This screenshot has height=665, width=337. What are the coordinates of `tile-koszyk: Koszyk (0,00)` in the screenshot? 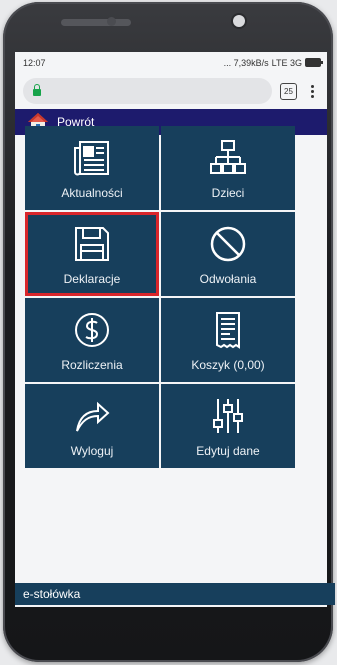 It's located at (228, 340).